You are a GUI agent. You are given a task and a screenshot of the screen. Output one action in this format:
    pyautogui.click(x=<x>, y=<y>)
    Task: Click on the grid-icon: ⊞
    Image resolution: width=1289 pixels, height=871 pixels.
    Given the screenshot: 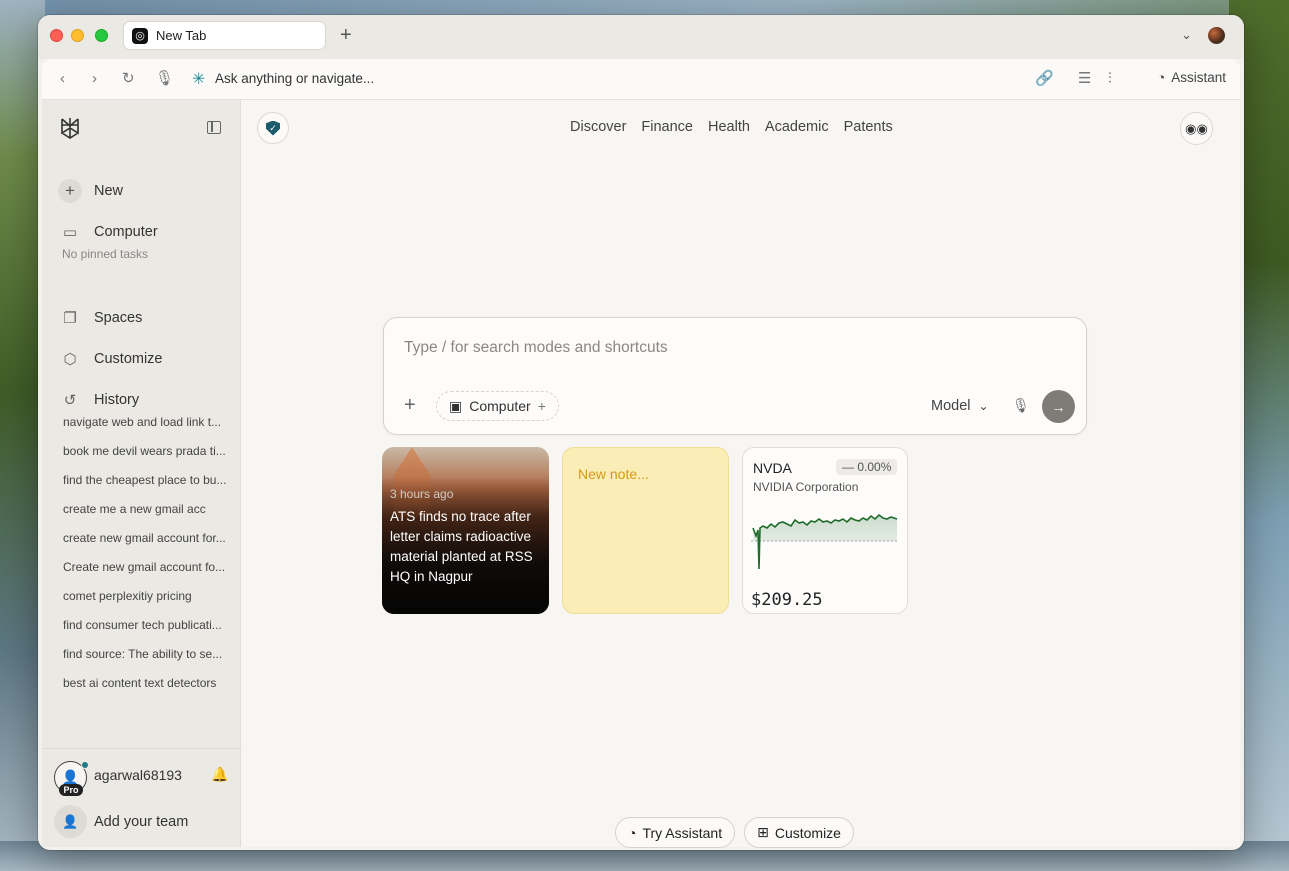 What is the action you would take?
    pyautogui.click(x=763, y=832)
    